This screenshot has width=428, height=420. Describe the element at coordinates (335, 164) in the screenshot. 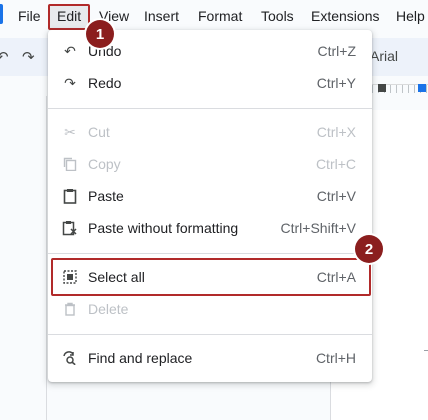

I see `menu-shortcut: Ctrl+C` at that location.